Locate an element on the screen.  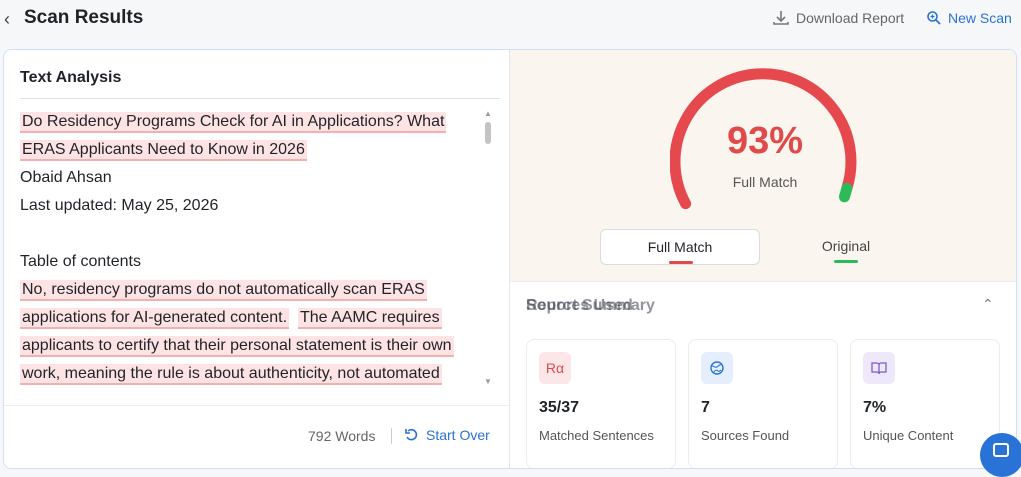
tab-original-label: Original is located at coordinates (846, 246).